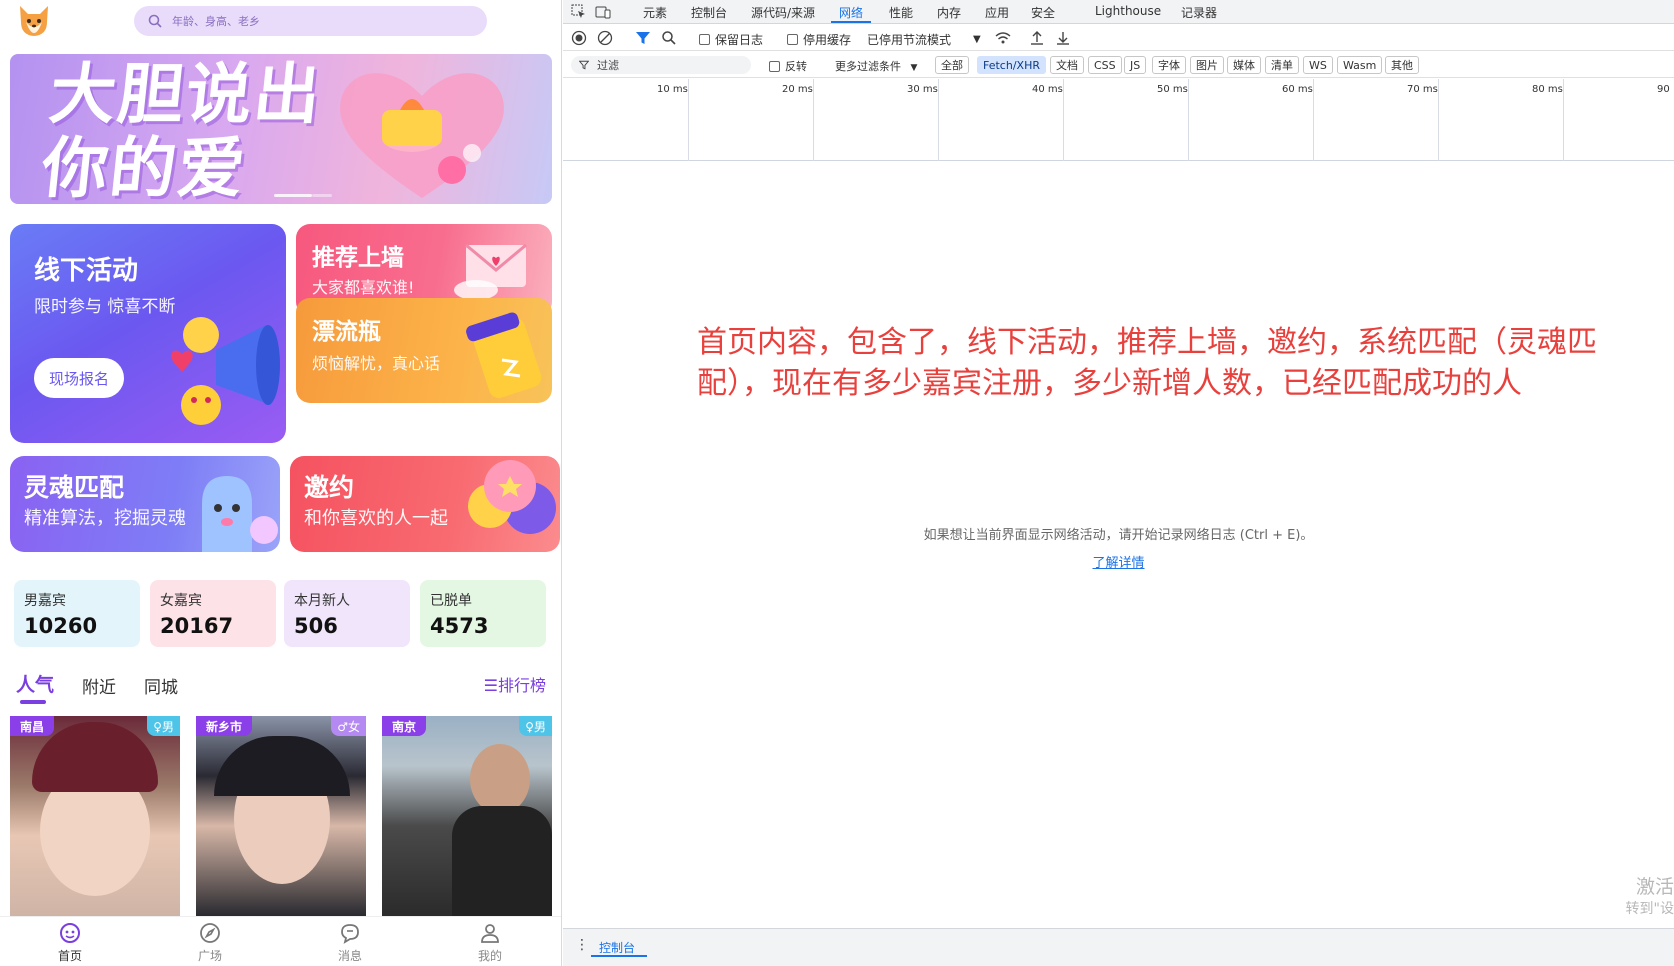 The height and width of the screenshot is (966, 1674). I want to click on tab-same-city: 同城, so click(161, 685).